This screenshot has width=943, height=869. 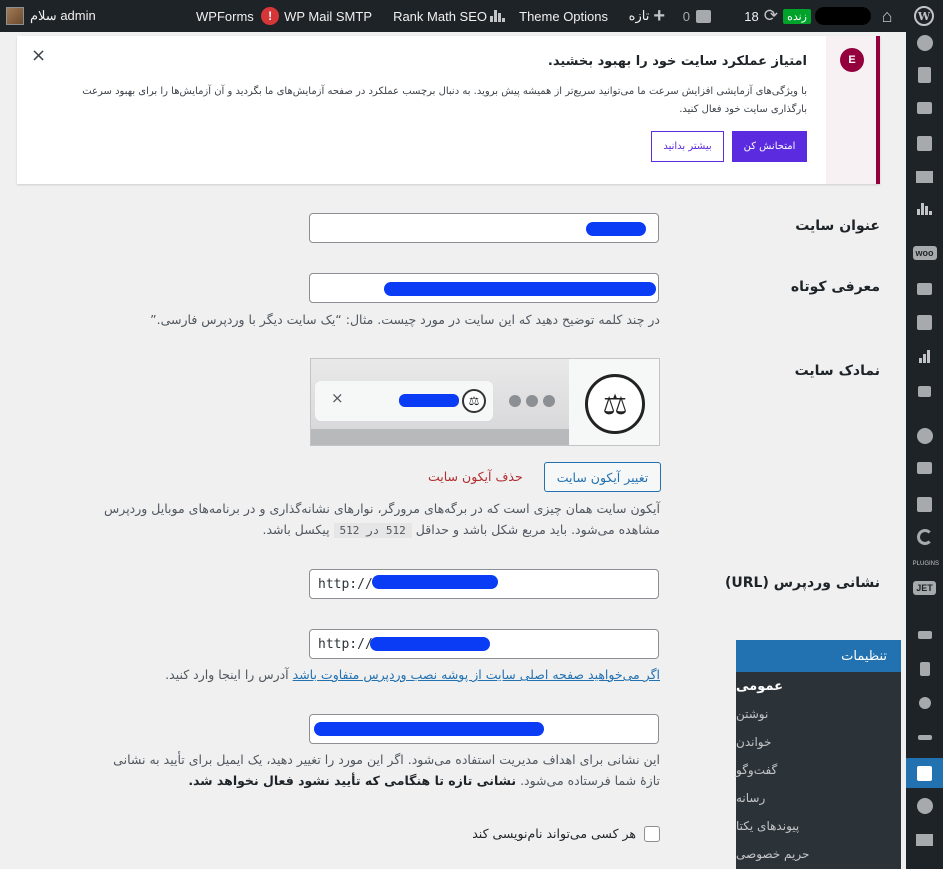 What do you see at coordinates (484, 584) in the screenshot?
I see `wordpress-url-input: http://` at bounding box center [484, 584].